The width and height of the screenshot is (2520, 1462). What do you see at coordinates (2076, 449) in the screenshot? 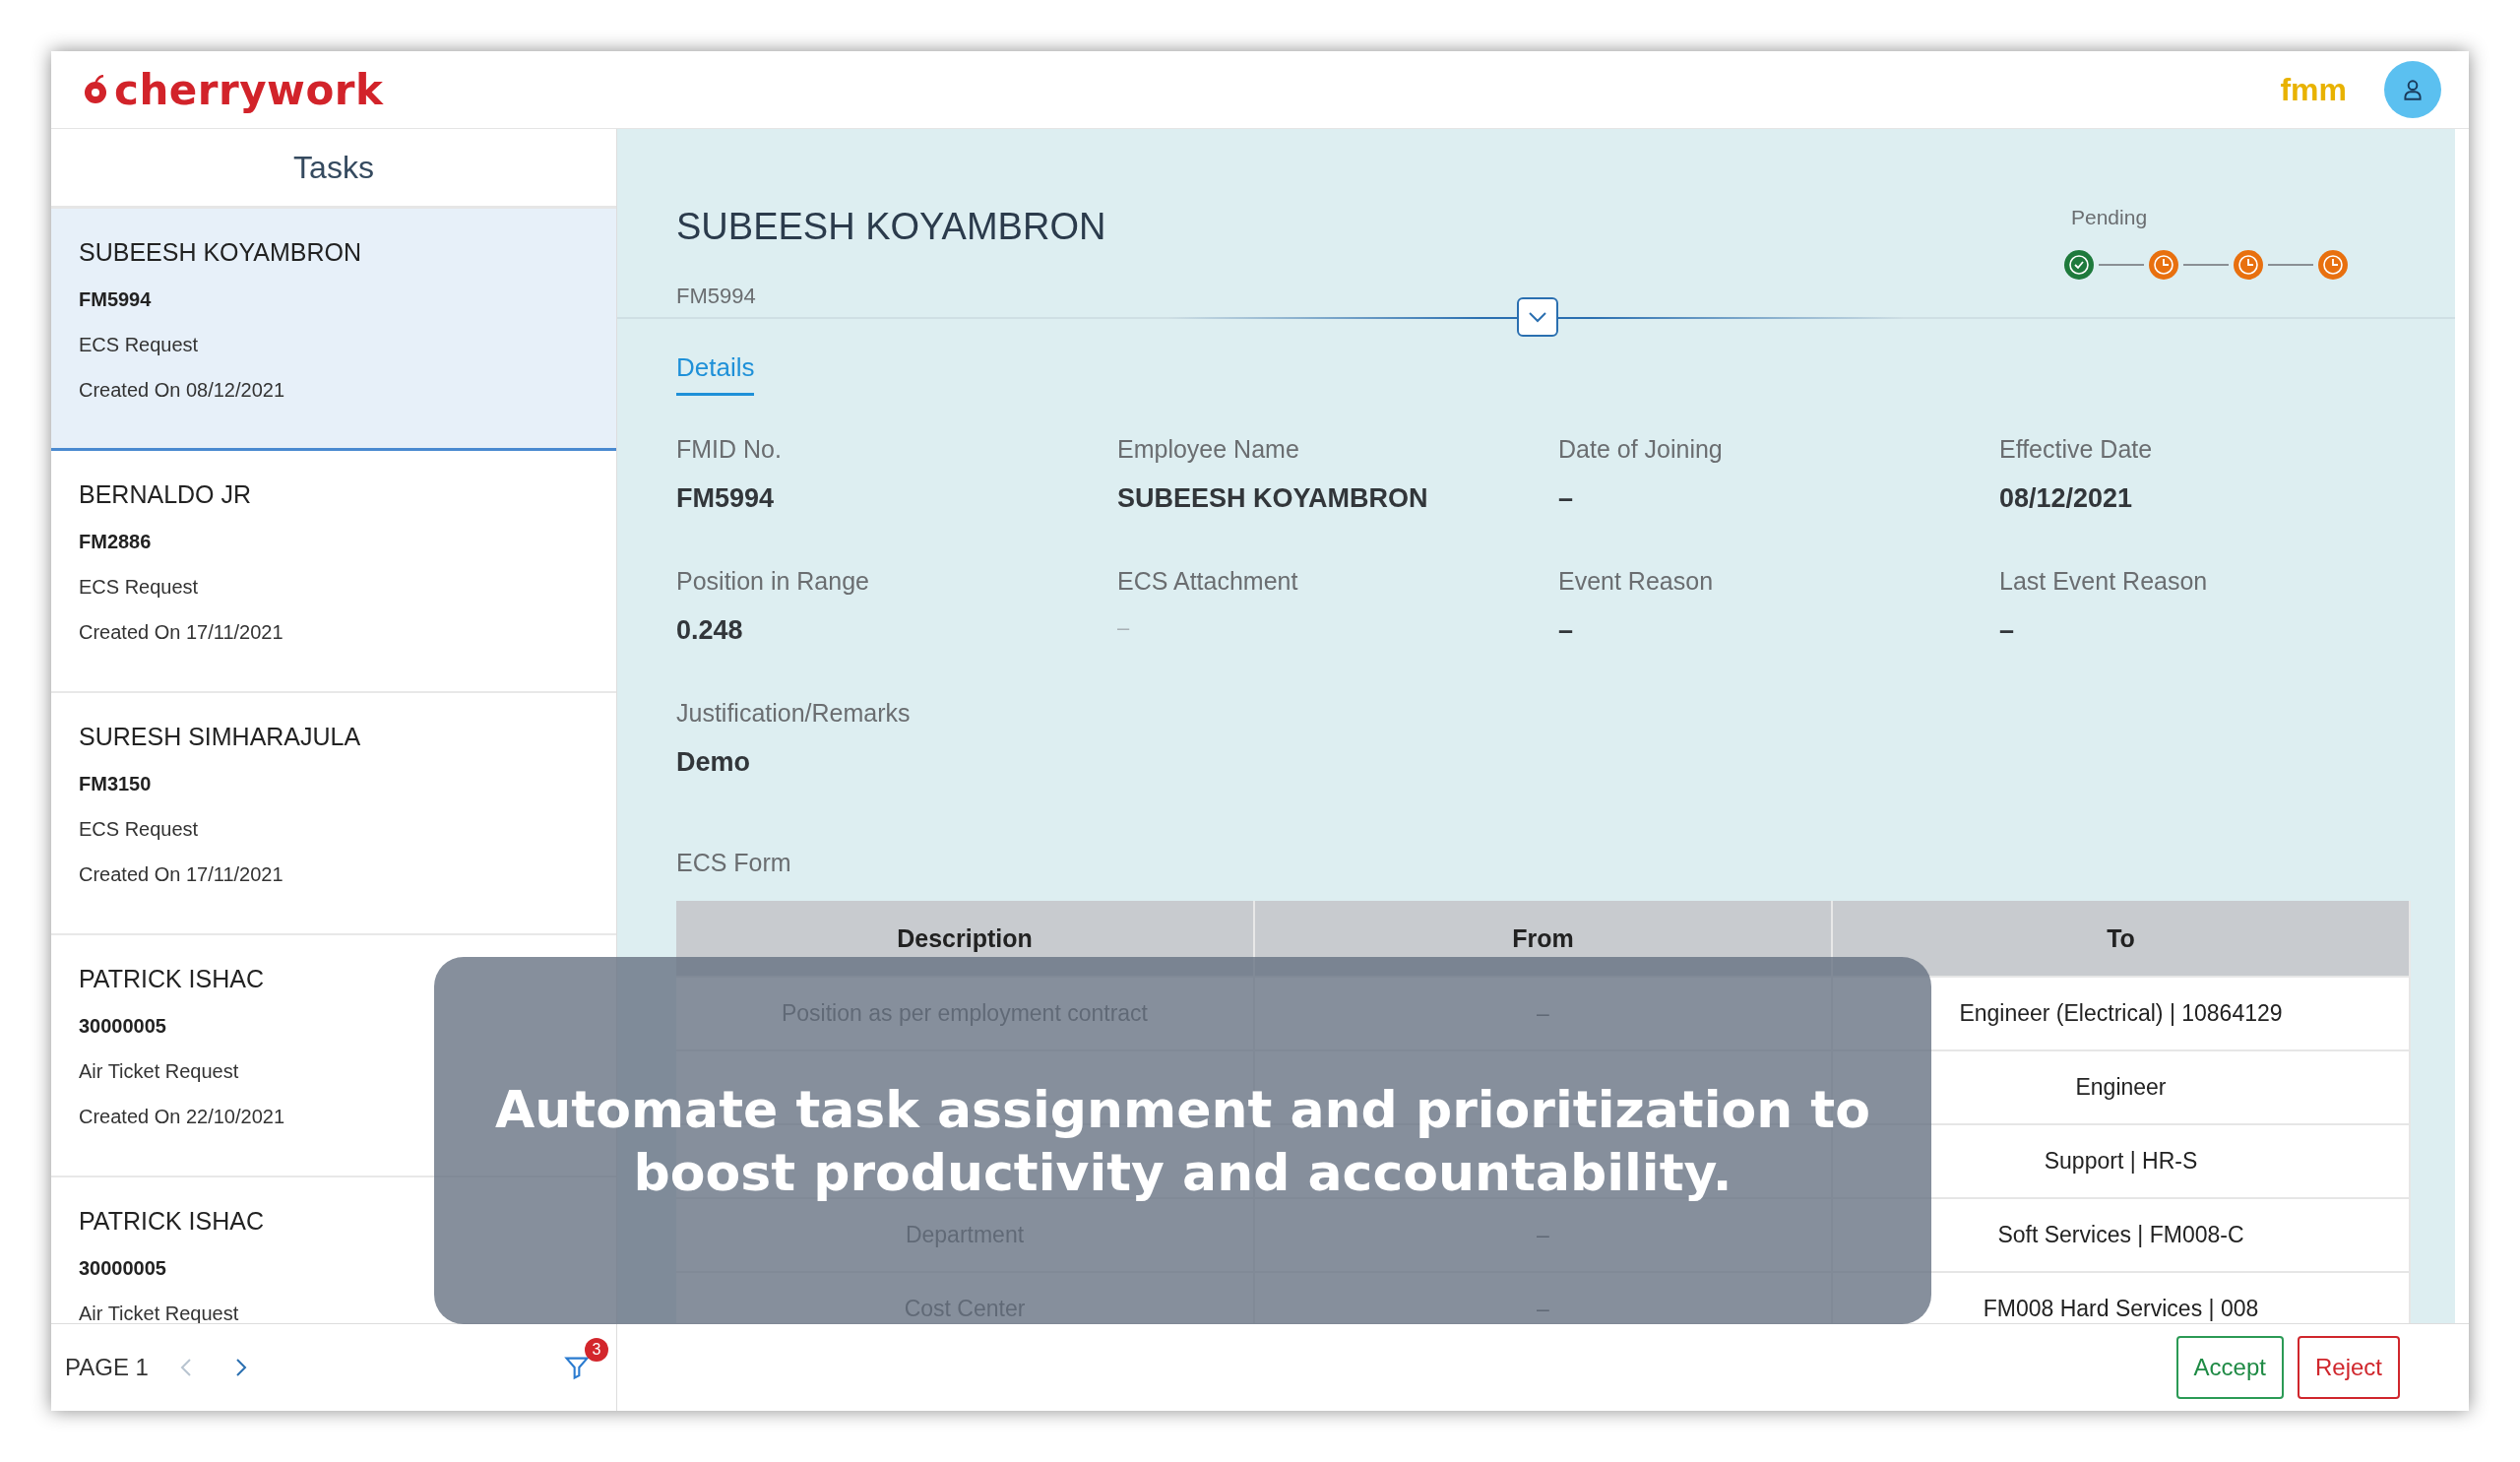
I see `field-label: Effective Date` at bounding box center [2076, 449].